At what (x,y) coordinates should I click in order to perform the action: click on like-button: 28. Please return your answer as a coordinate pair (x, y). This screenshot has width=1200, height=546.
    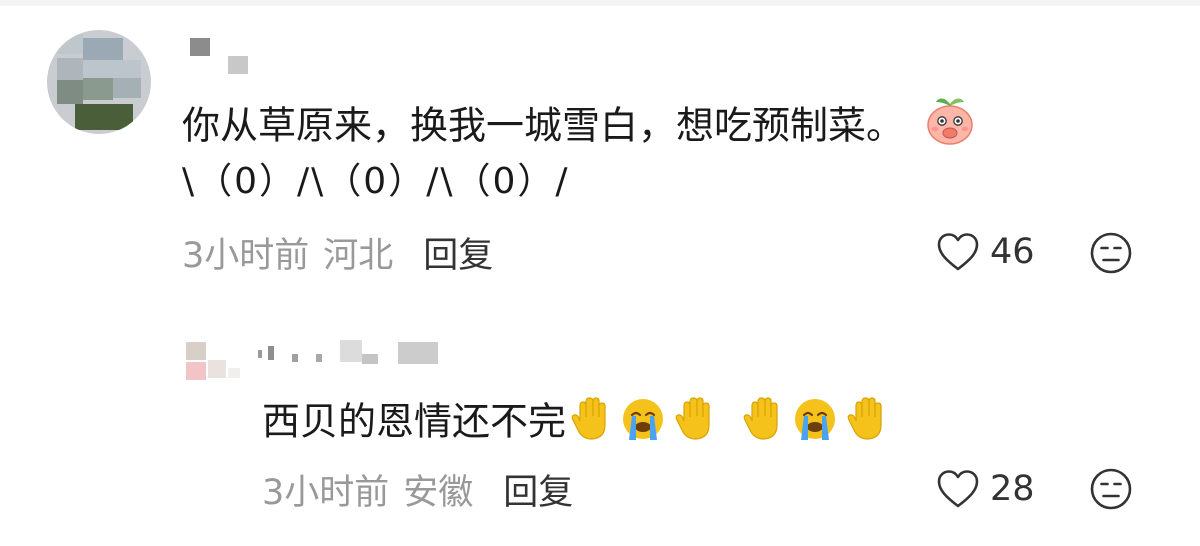
    Looking at the image, I should click on (985, 489).